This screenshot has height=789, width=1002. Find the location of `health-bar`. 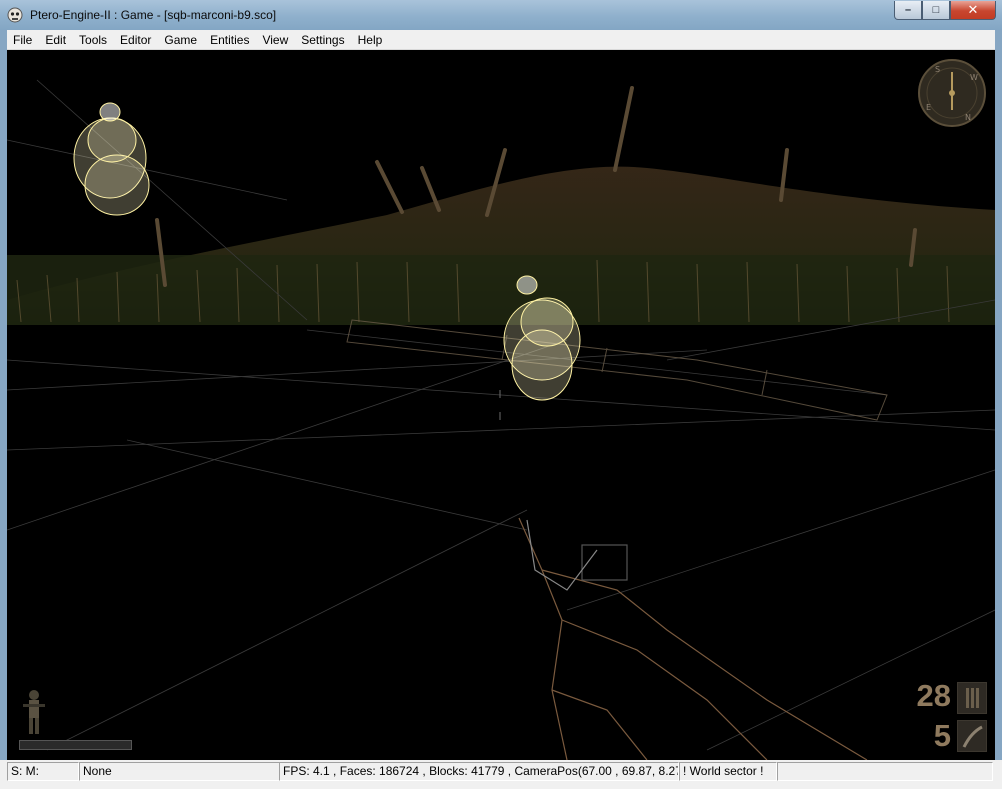

health-bar is located at coordinates (75, 745).